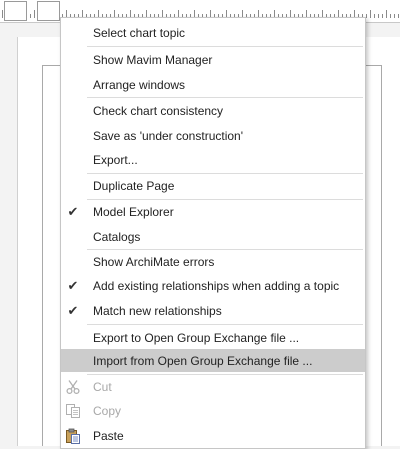 This screenshot has height=449, width=400. Describe the element at coordinates (213, 84) in the screenshot. I see `menu-item-arrange-windows: Arrange windows` at that location.